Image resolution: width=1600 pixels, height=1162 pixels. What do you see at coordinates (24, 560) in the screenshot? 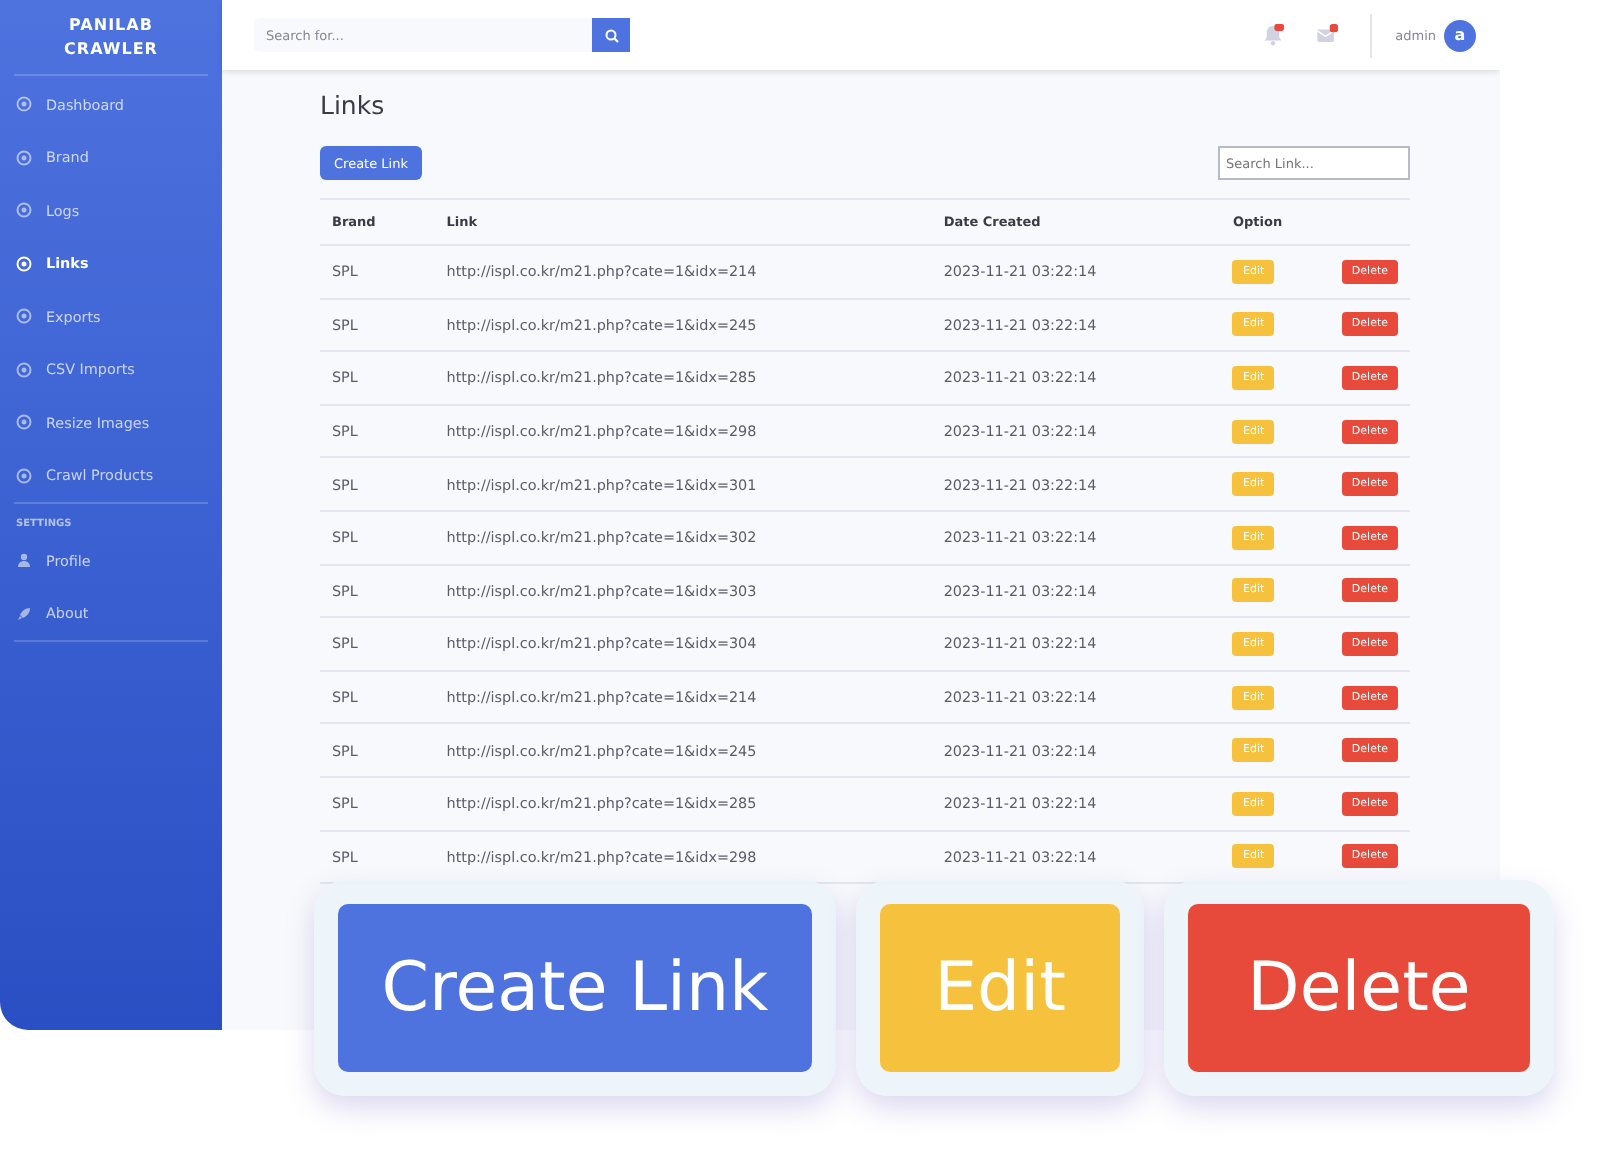
I see `user-icon` at bounding box center [24, 560].